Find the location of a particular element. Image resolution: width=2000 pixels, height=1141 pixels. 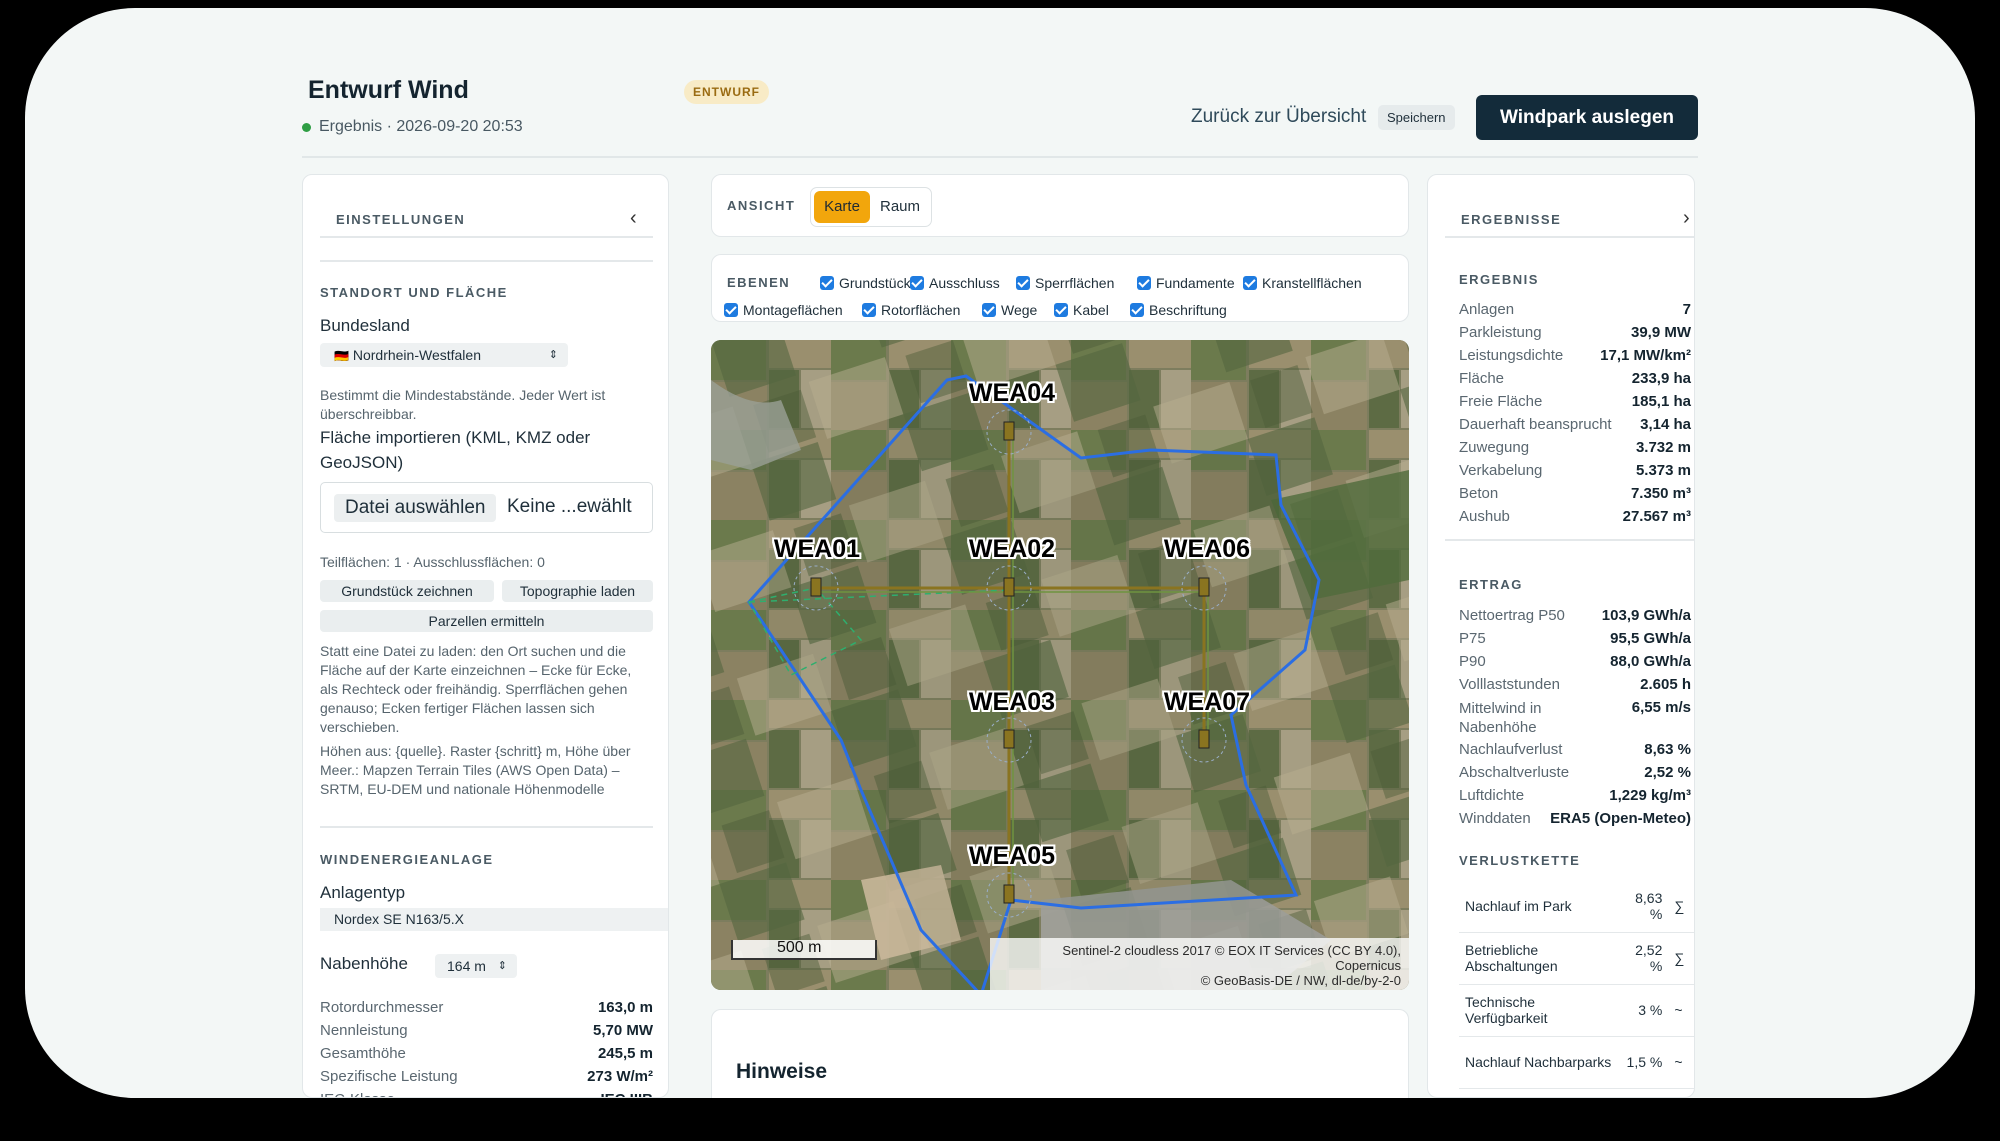

turbine-label: WEA04 is located at coordinates (1012, 393).